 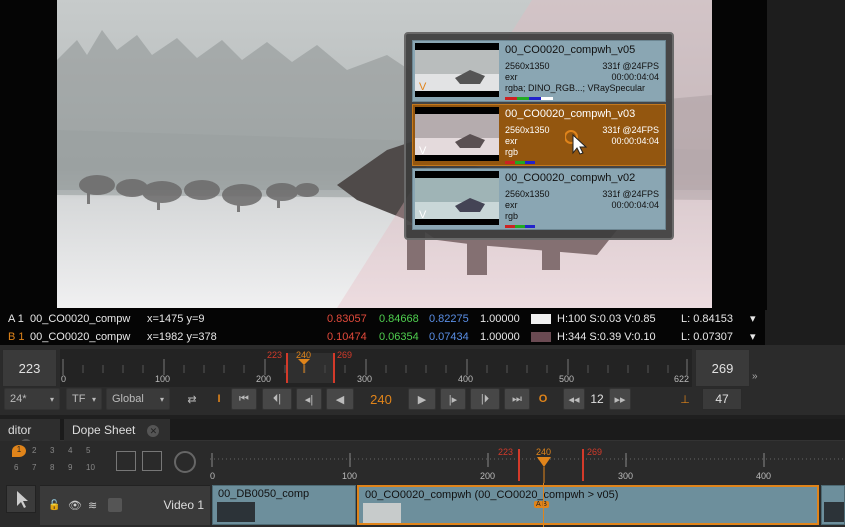 What do you see at coordinates (16, 337) in the screenshot?
I see `input-label-b: B 1` at bounding box center [16, 337].